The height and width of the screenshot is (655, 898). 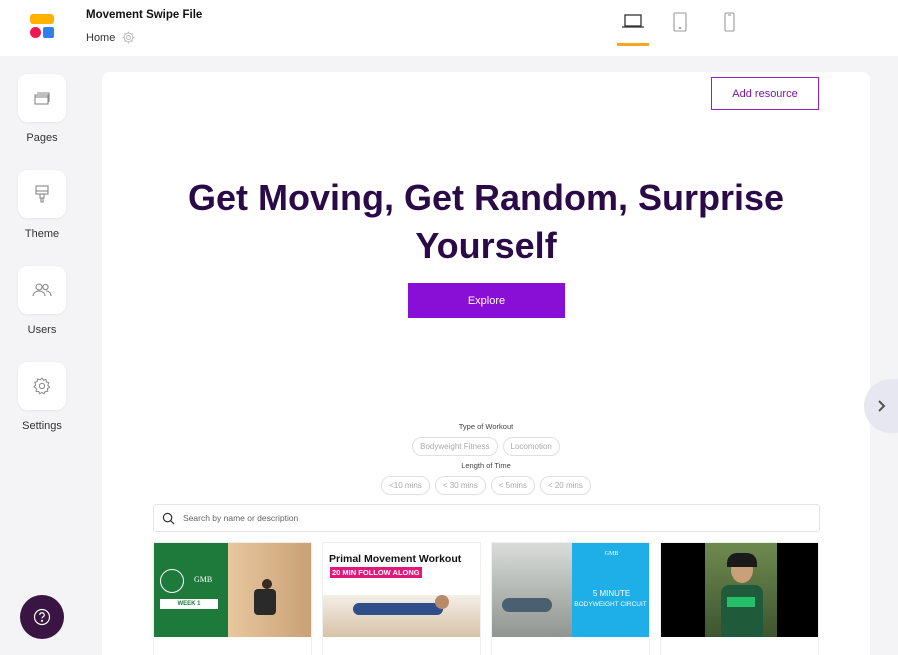 I want to click on sidebar-item-pages: Pages, so click(x=42, y=109).